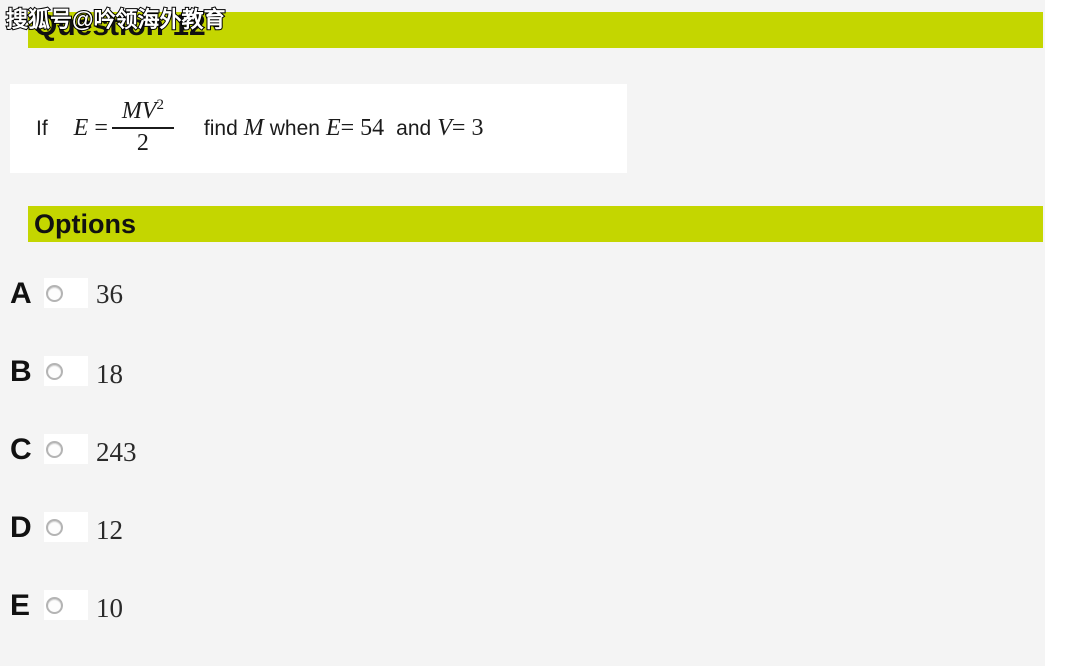 This screenshot has width=1080, height=666. What do you see at coordinates (109, 374) in the screenshot?
I see `option-value-b: 18` at bounding box center [109, 374].